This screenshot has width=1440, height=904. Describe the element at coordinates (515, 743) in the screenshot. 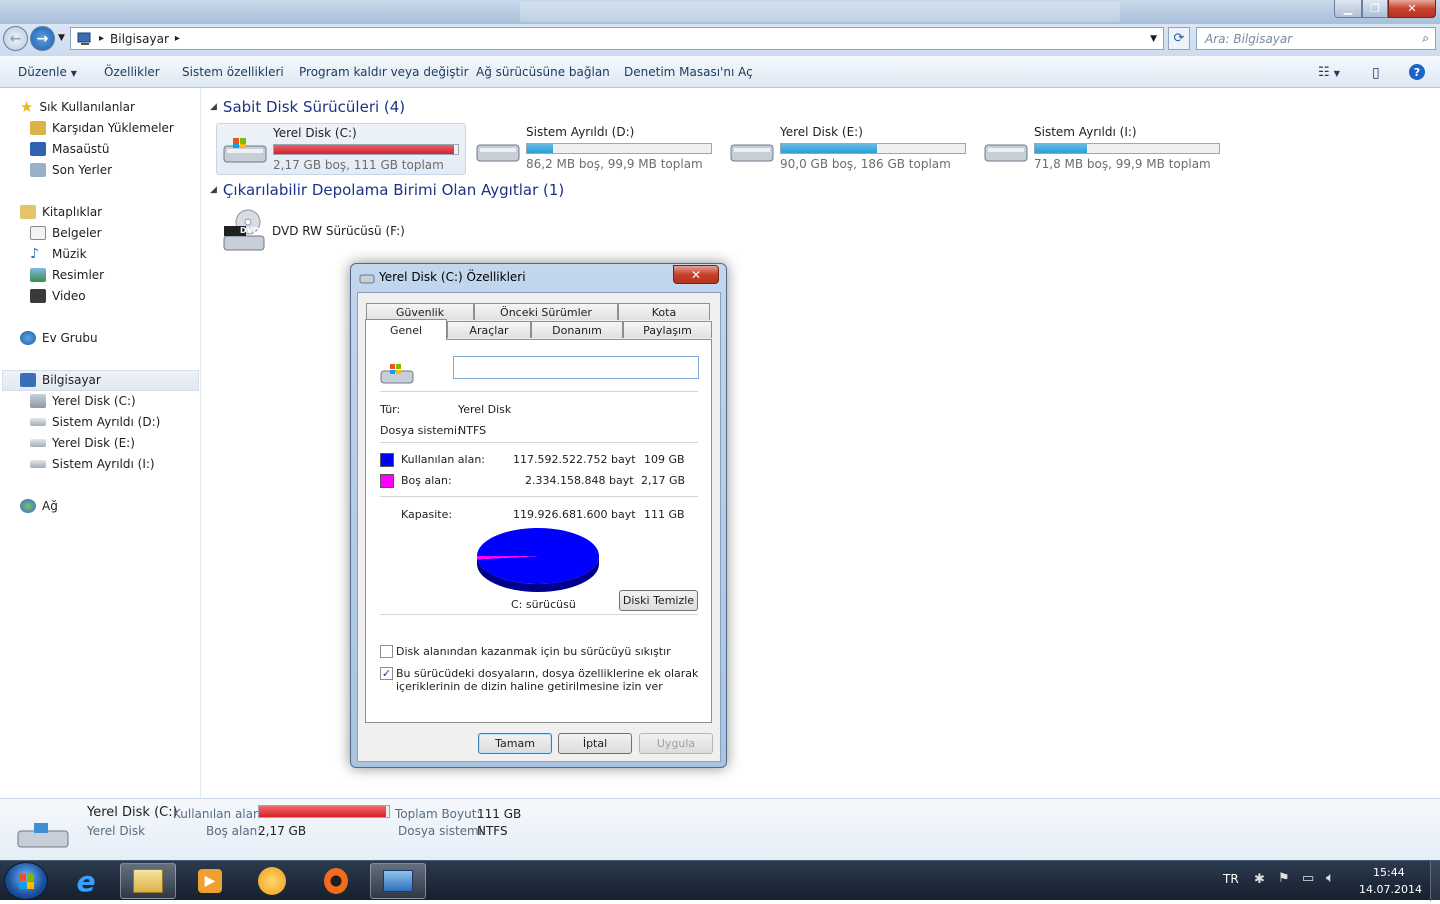

I see `ok-button: Tamam` at that location.